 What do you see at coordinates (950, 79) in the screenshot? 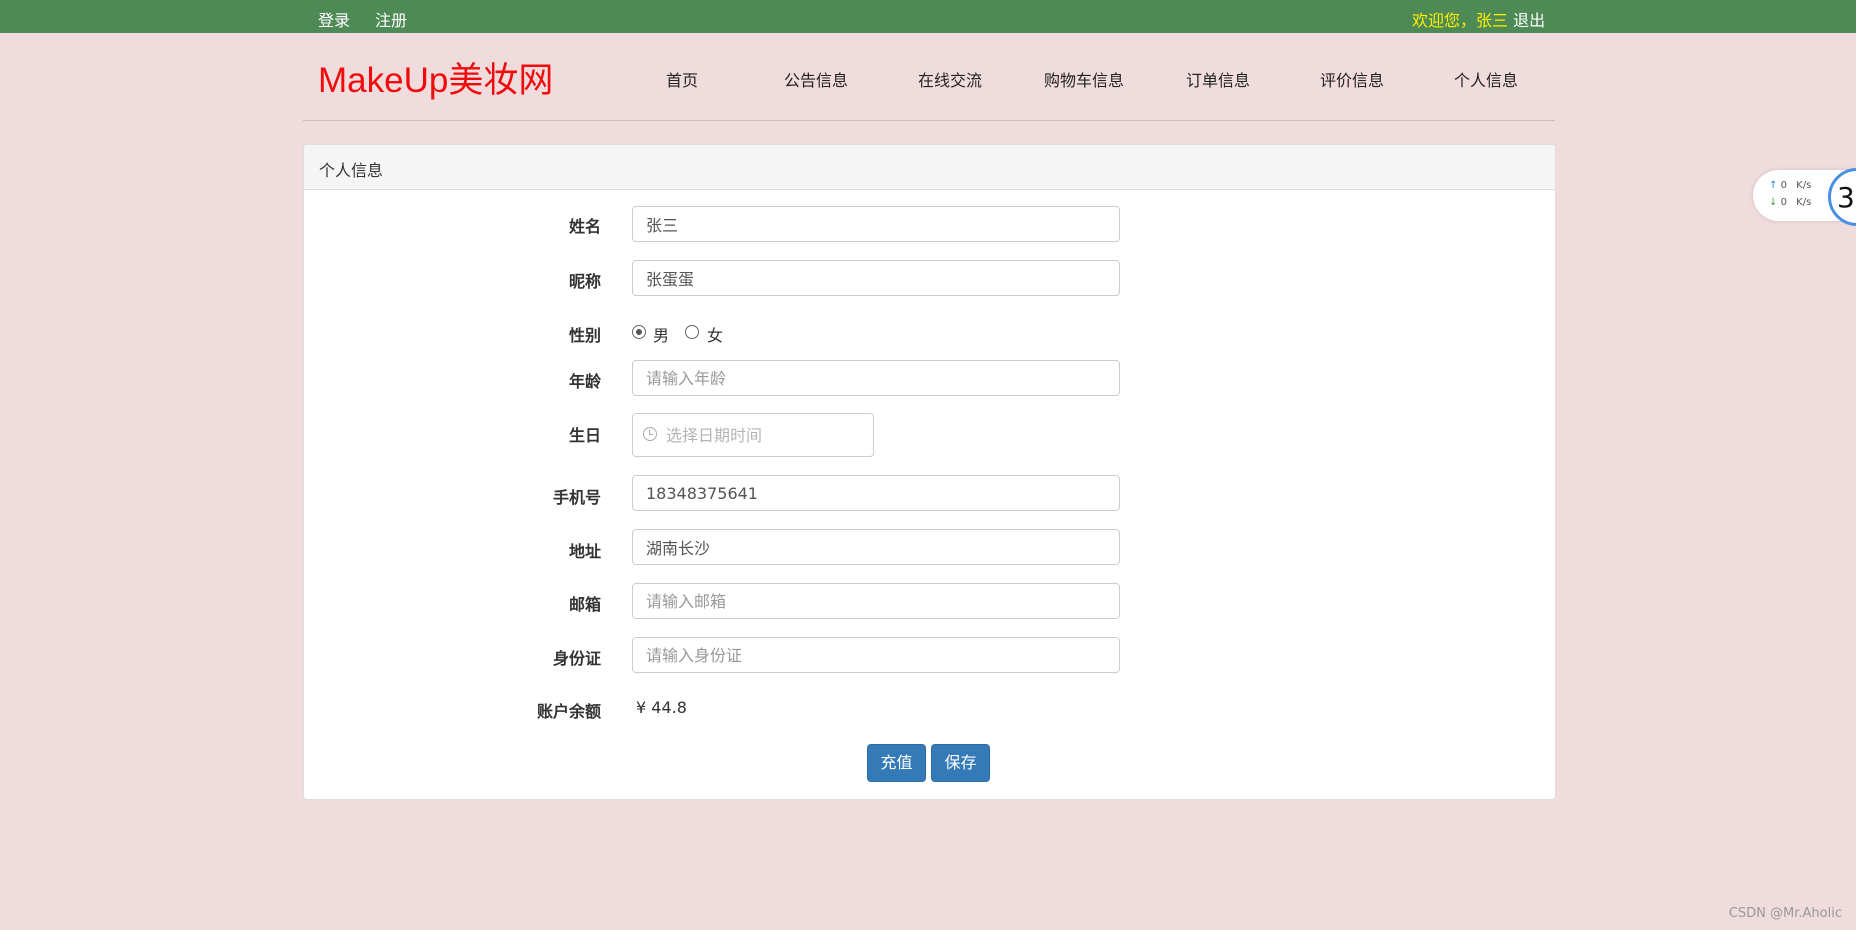
I see `nav-online-chat: 在线交流` at bounding box center [950, 79].